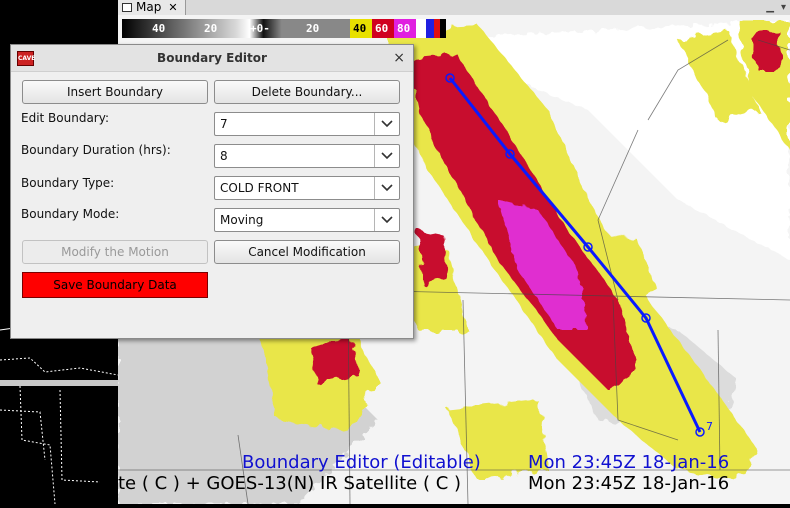 The width and height of the screenshot is (790, 508). Describe the element at coordinates (307, 188) in the screenshot. I see `boundary-type-select: COLD FRONT` at that location.